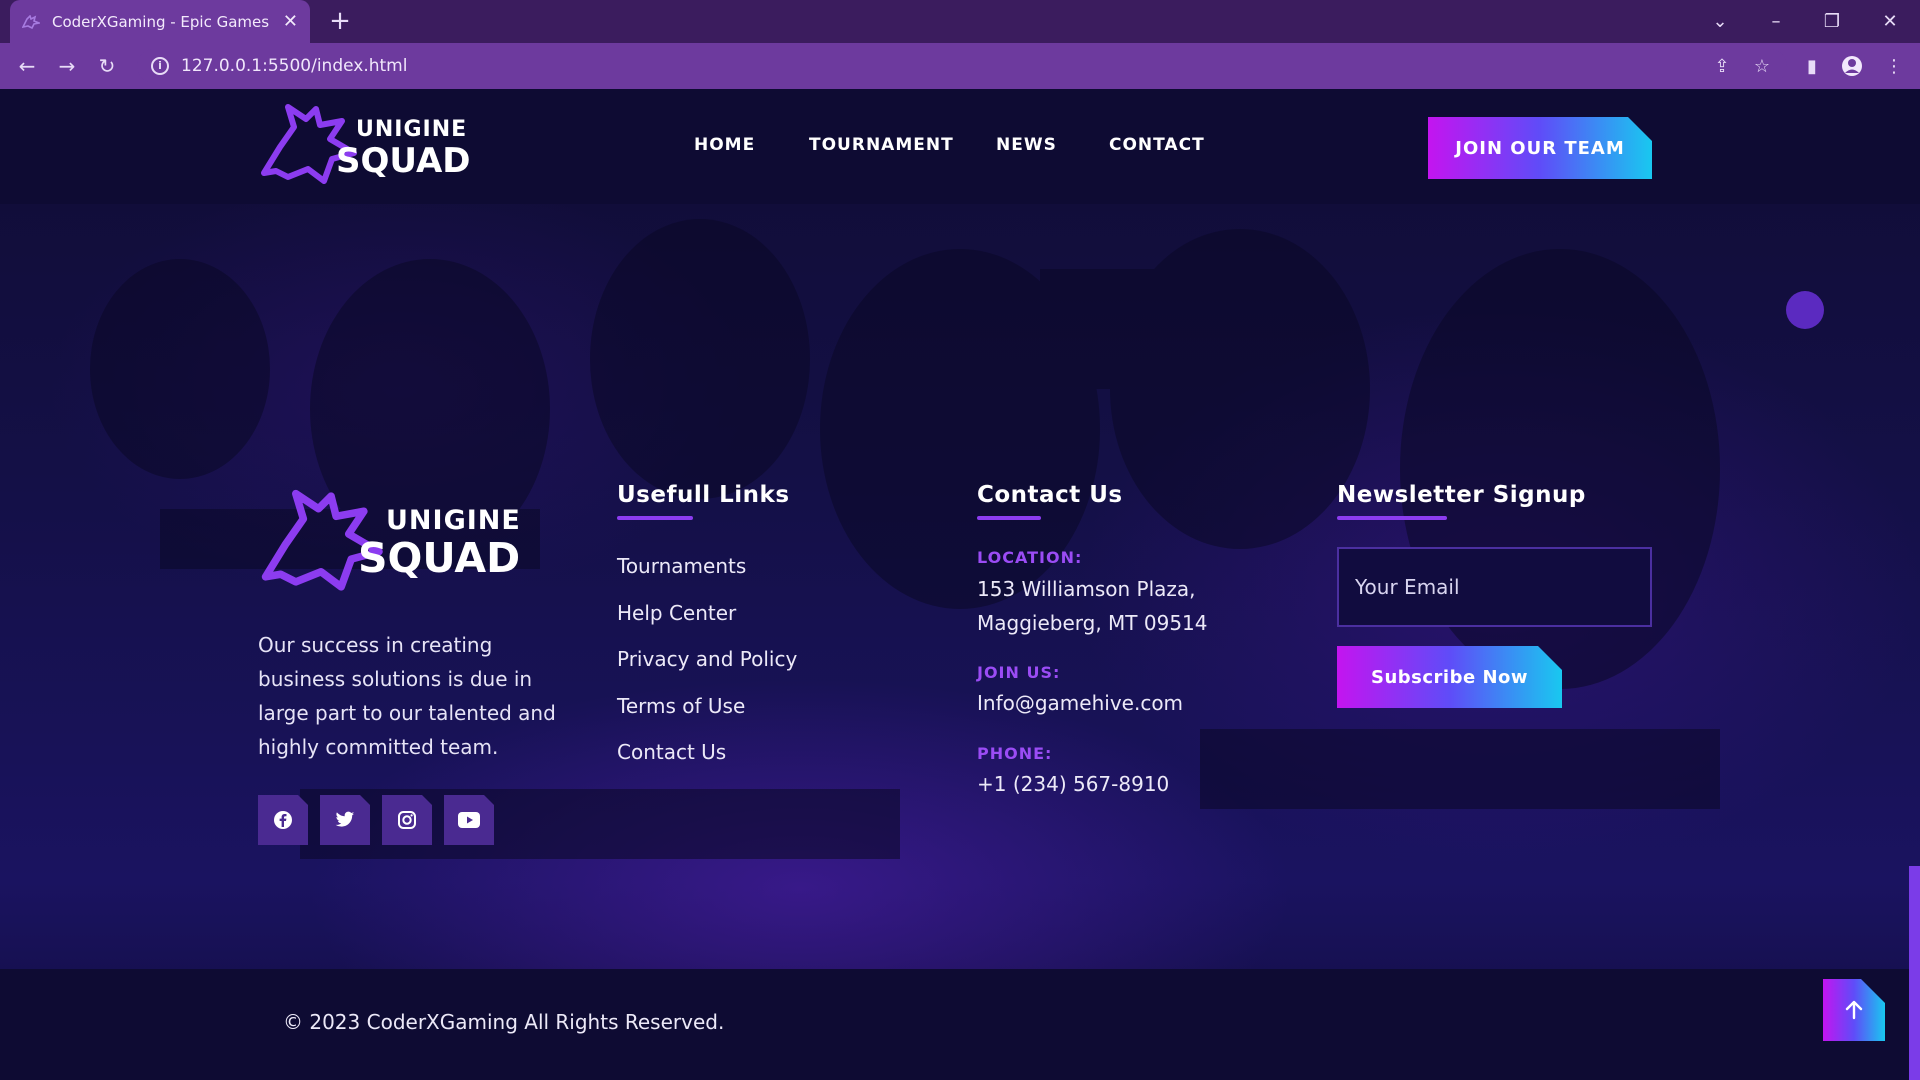 The height and width of the screenshot is (1080, 1920). Describe the element at coordinates (1050, 495) in the screenshot. I see `contact-us-title: Contact Us` at that location.